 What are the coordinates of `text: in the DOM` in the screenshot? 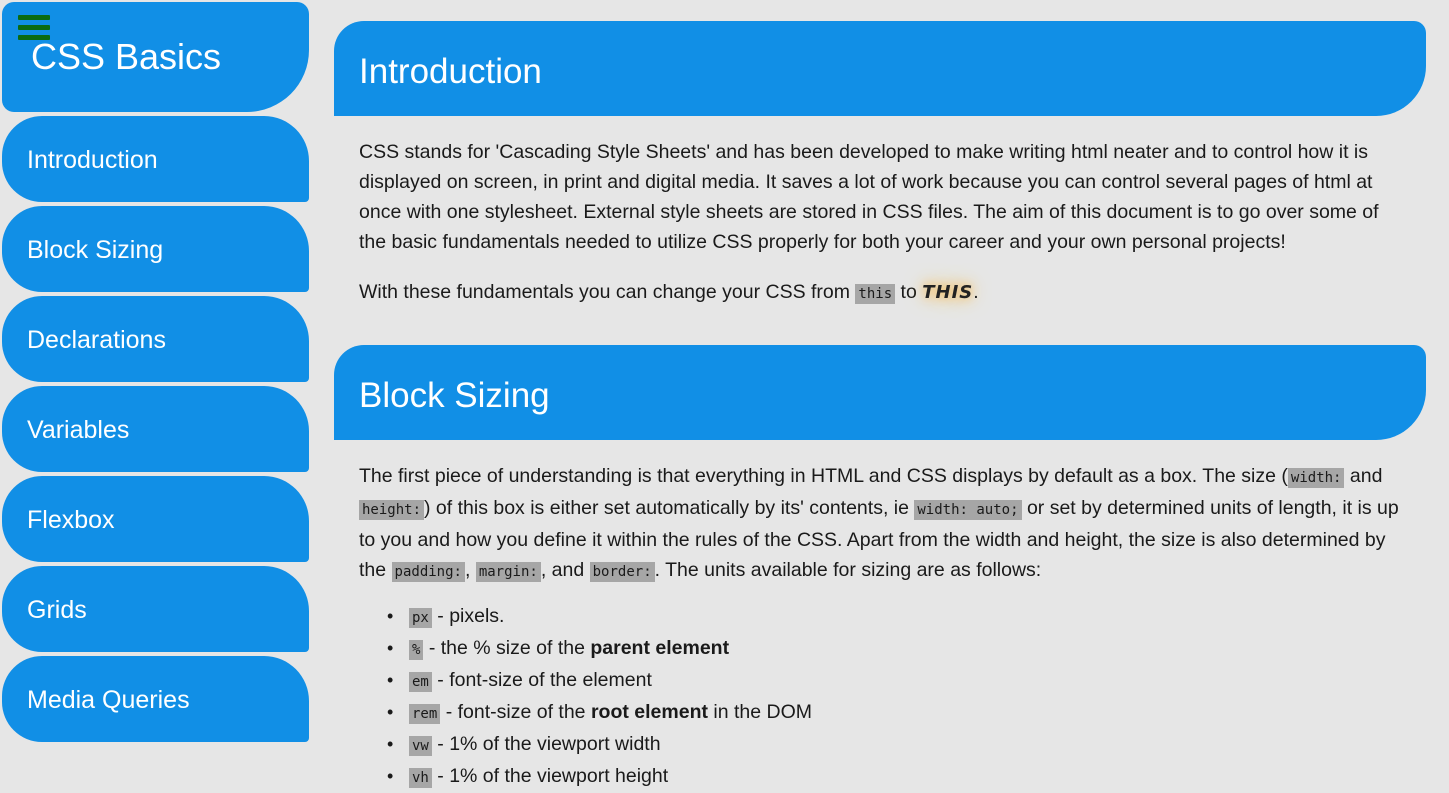 It's located at (760, 712).